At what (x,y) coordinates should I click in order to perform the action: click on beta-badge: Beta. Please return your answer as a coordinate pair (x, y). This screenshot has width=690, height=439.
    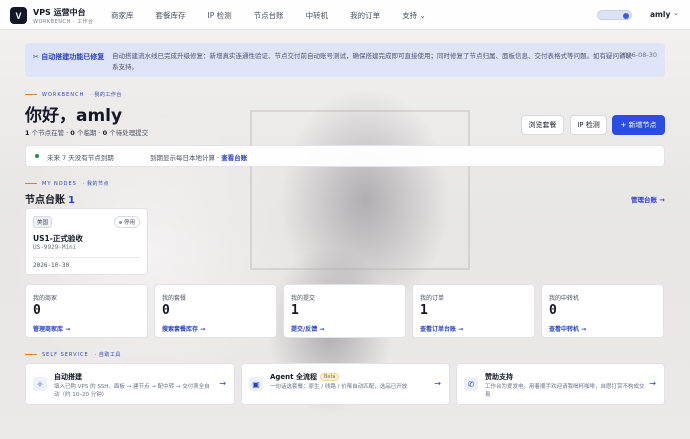
    Looking at the image, I should click on (329, 377).